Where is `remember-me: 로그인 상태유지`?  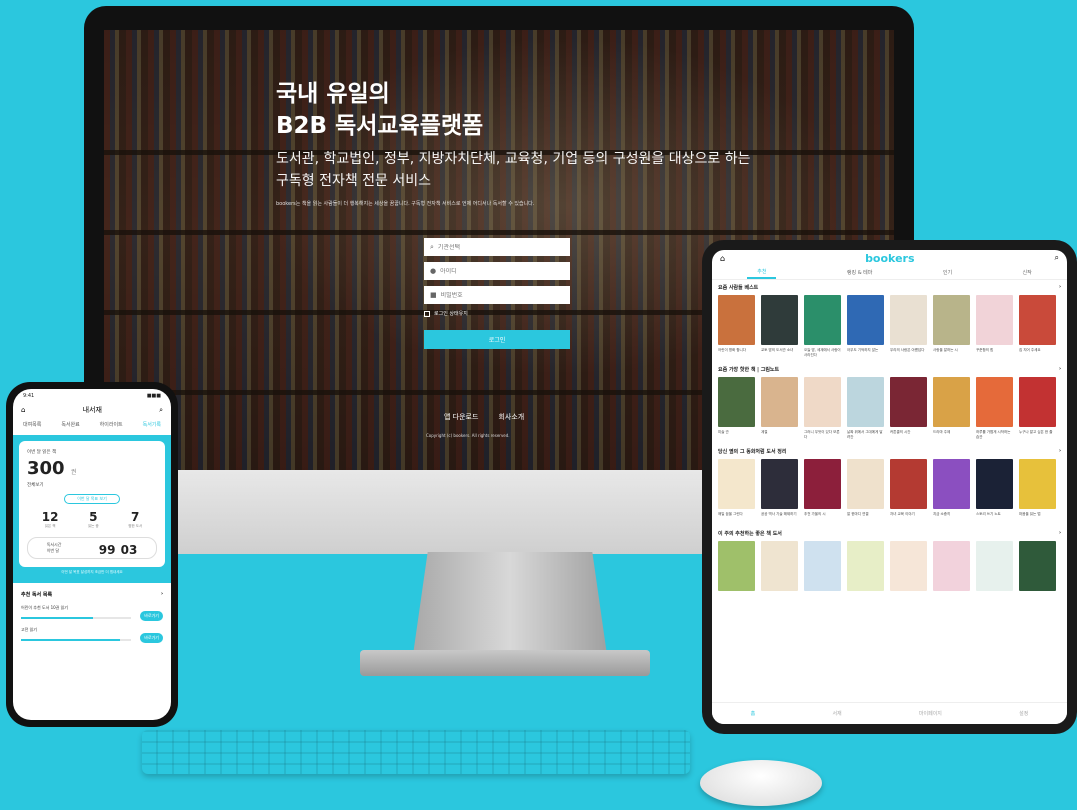
remember-me: 로그인 상태유지 is located at coordinates (497, 313).